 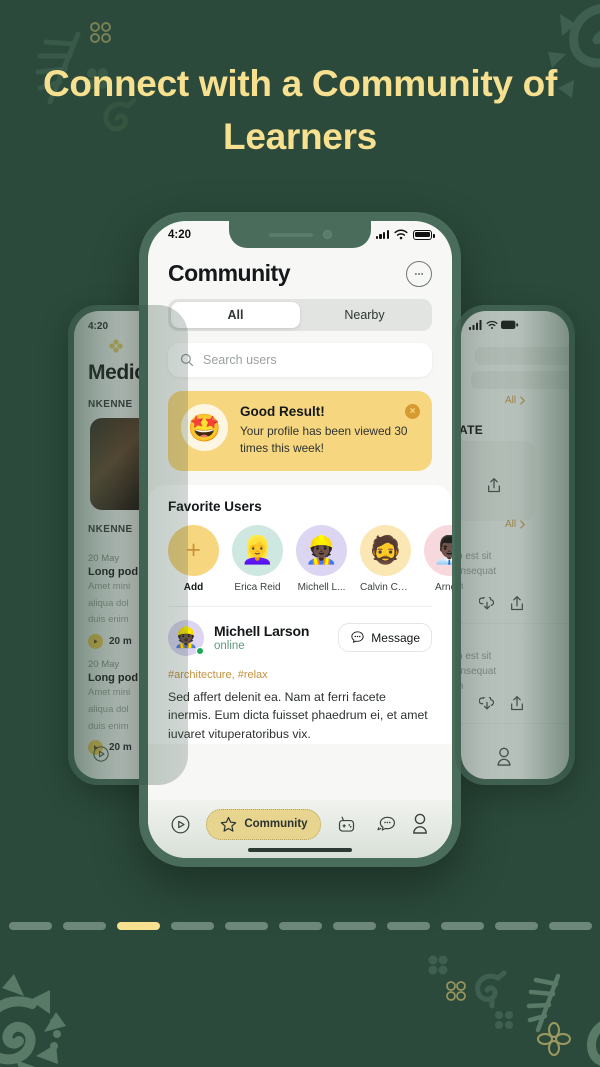 What do you see at coordinates (235, 315) in the screenshot?
I see `tab-all: All` at bounding box center [235, 315].